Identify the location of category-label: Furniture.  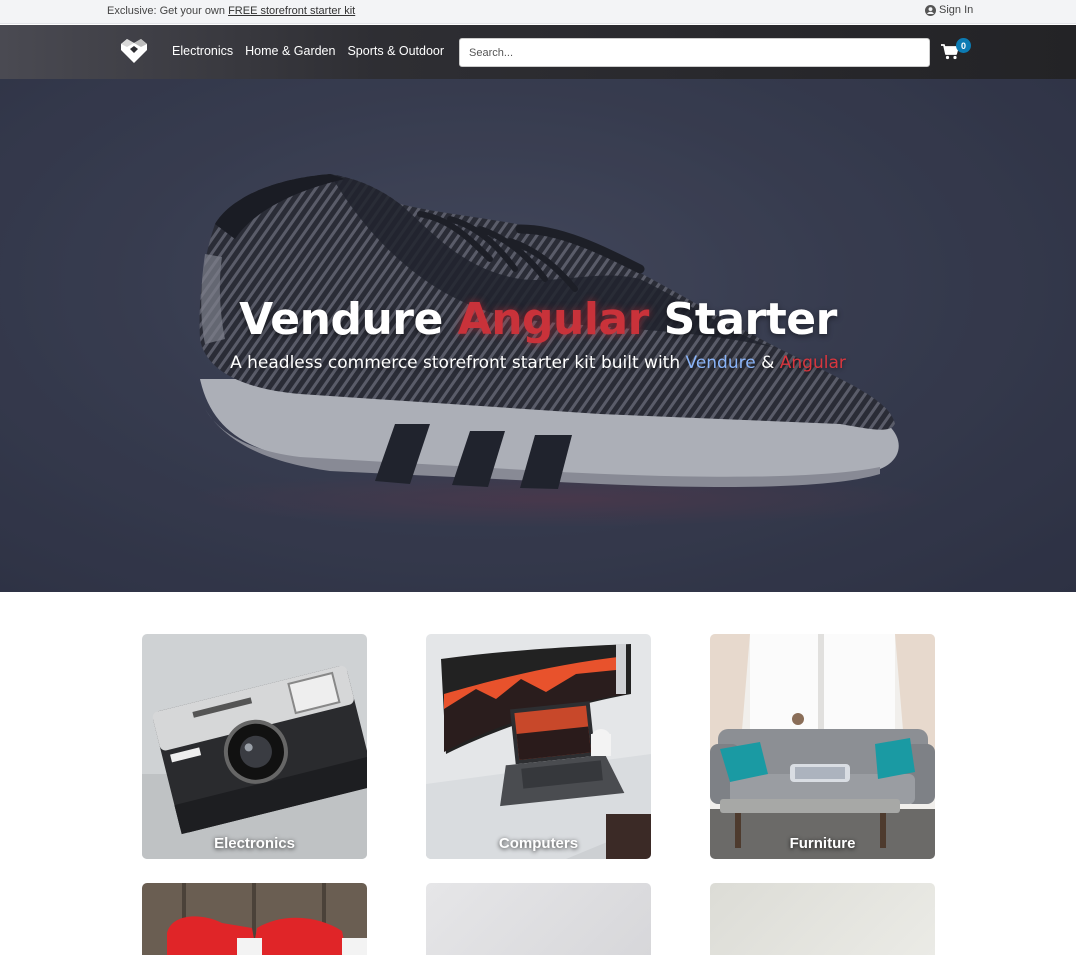
(822, 843).